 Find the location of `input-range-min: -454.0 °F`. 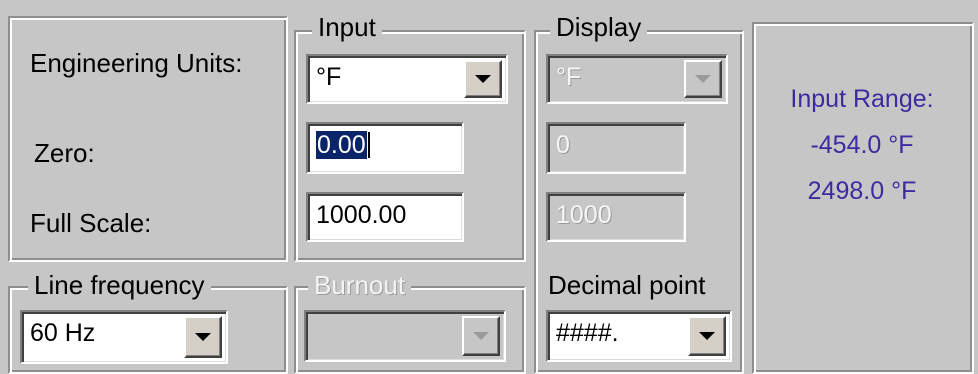

input-range-min: -454.0 °F is located at coordinates (862, 145).